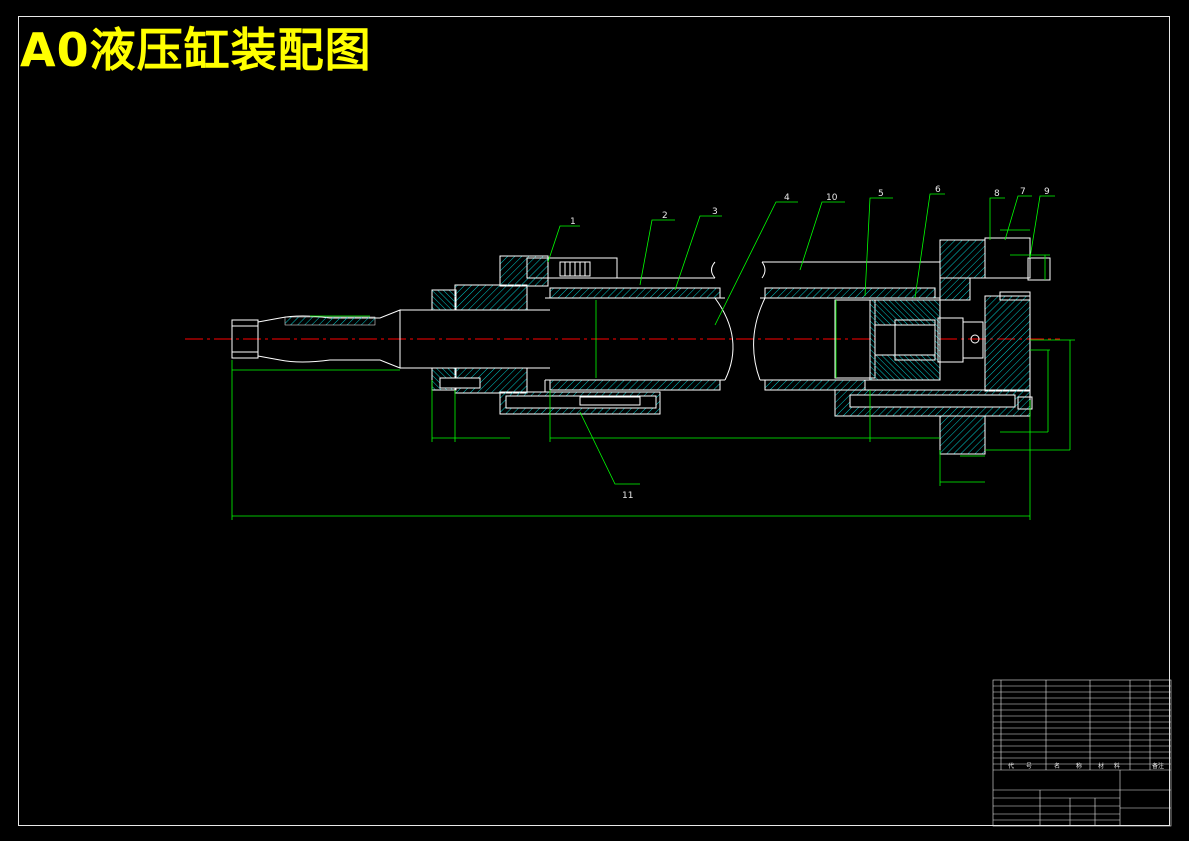  What do you see at coordinates (1082, 753) in the screenshot?
I see `title-block` at bounding box center [1082, 753].